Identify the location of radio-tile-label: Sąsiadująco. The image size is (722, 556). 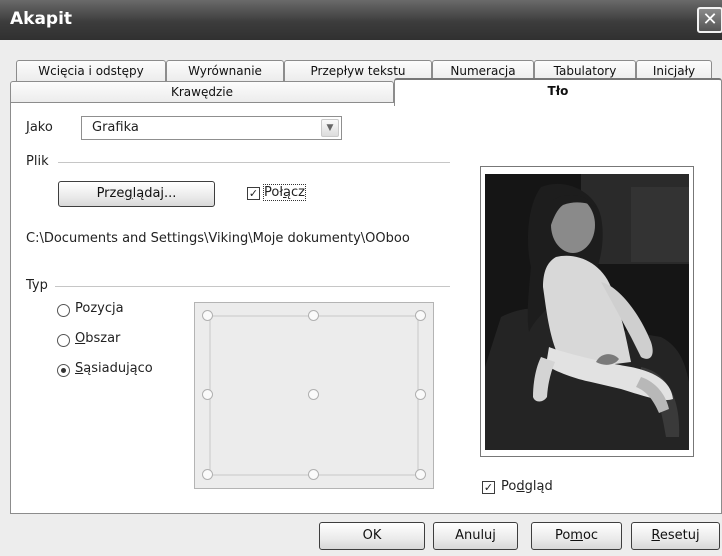
(114, 368).